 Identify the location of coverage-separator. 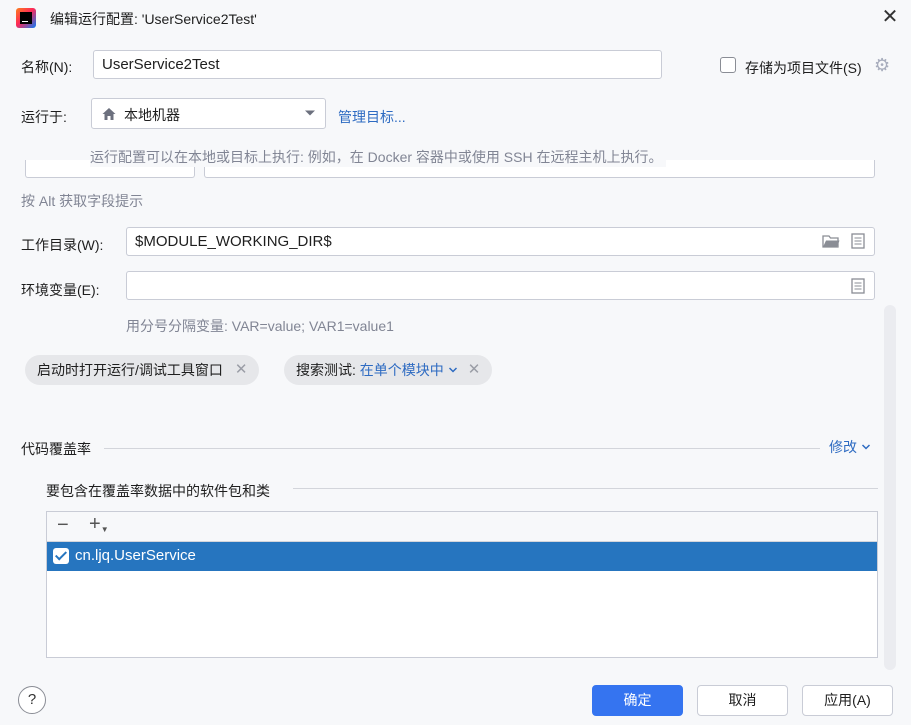
(462, 448).